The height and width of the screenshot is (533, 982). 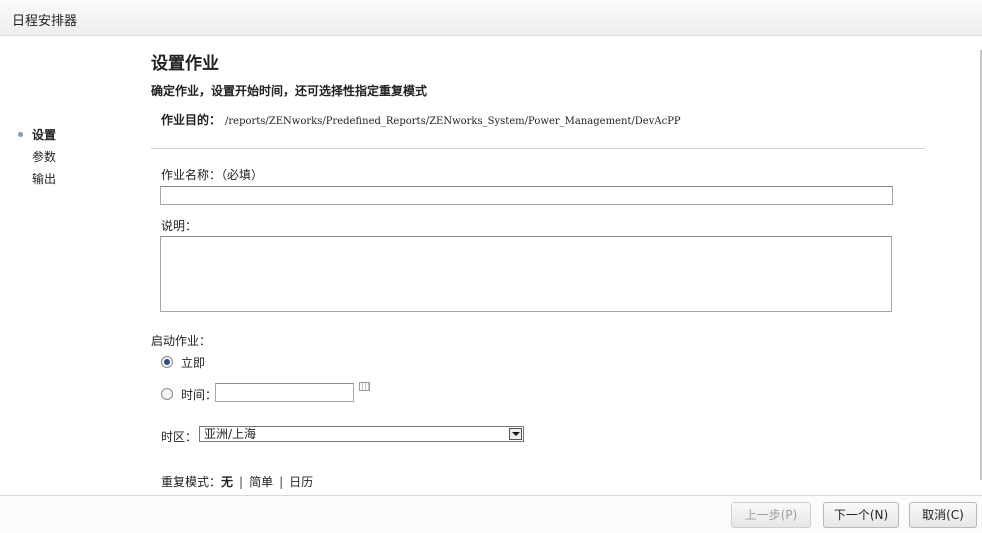 What do you see at coordinates (185, 64) in the screenshot?
I see `page-title: 设置作业` at bounding box center [185, 64].